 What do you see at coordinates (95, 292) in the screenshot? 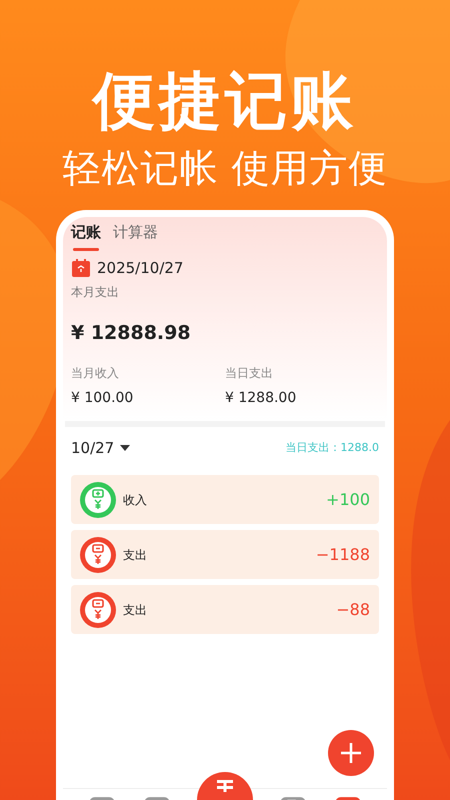
I see `month-expense-label: 本月支出` at bounding box center [95, 292].